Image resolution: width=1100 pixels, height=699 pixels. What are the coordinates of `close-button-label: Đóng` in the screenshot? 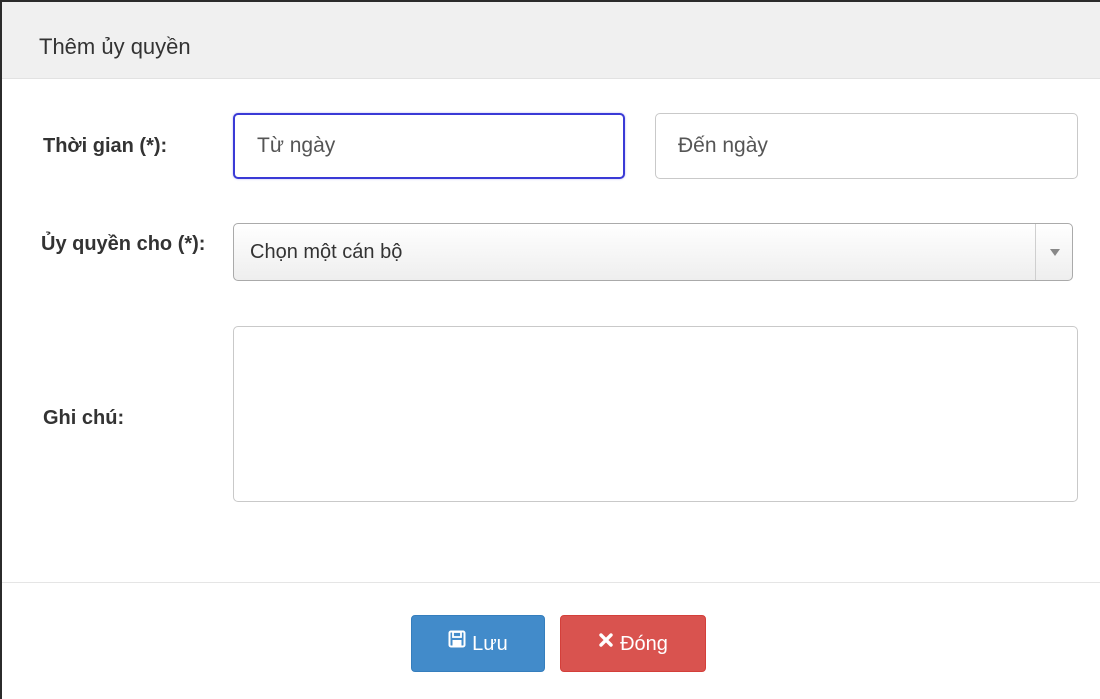 It's located at (644, 644).